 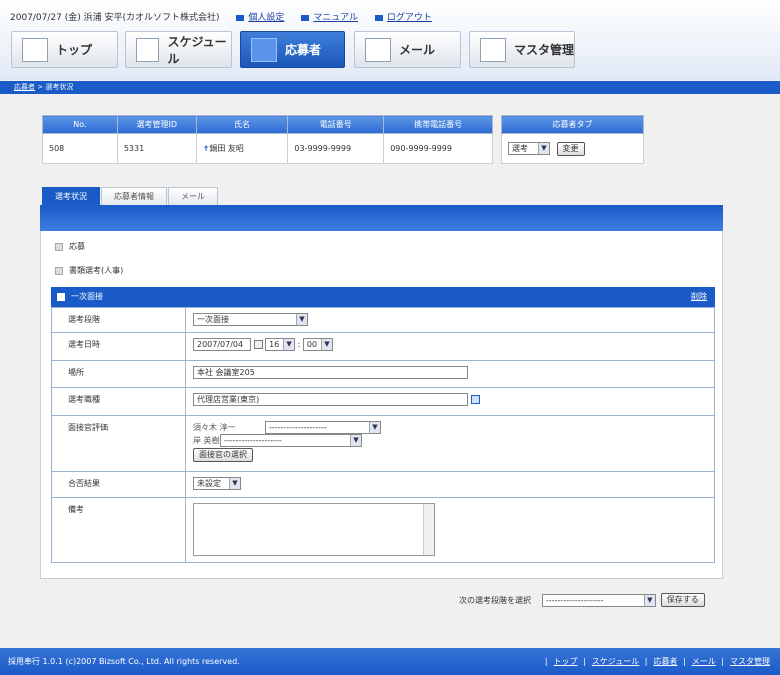 What do you see at coordinates (260, 18) in the screenshot?
I see `personal-settings-link: 個人設定` at bounding box center [260, 18].